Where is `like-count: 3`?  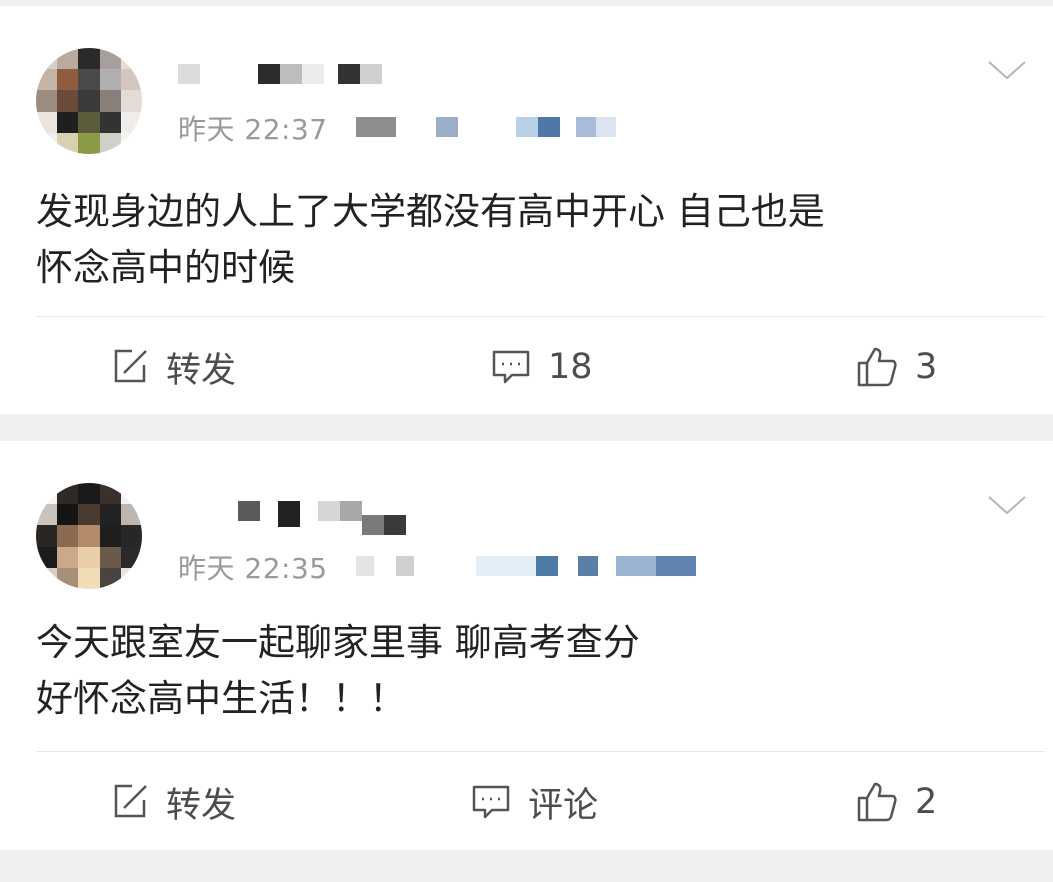 like-count: 3 is located at coordinates (926, 367).